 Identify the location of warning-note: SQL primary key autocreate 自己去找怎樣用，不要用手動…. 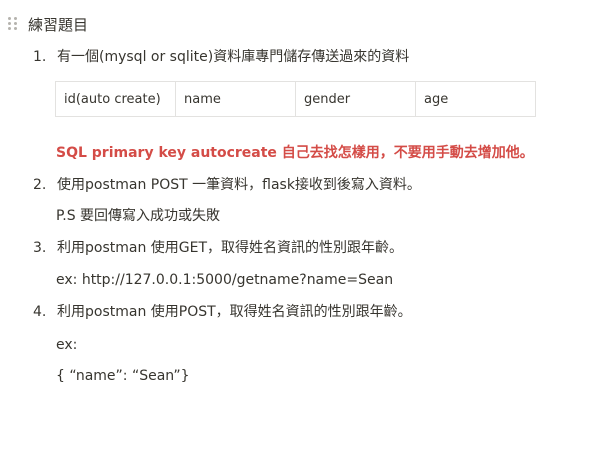
(295, 153).